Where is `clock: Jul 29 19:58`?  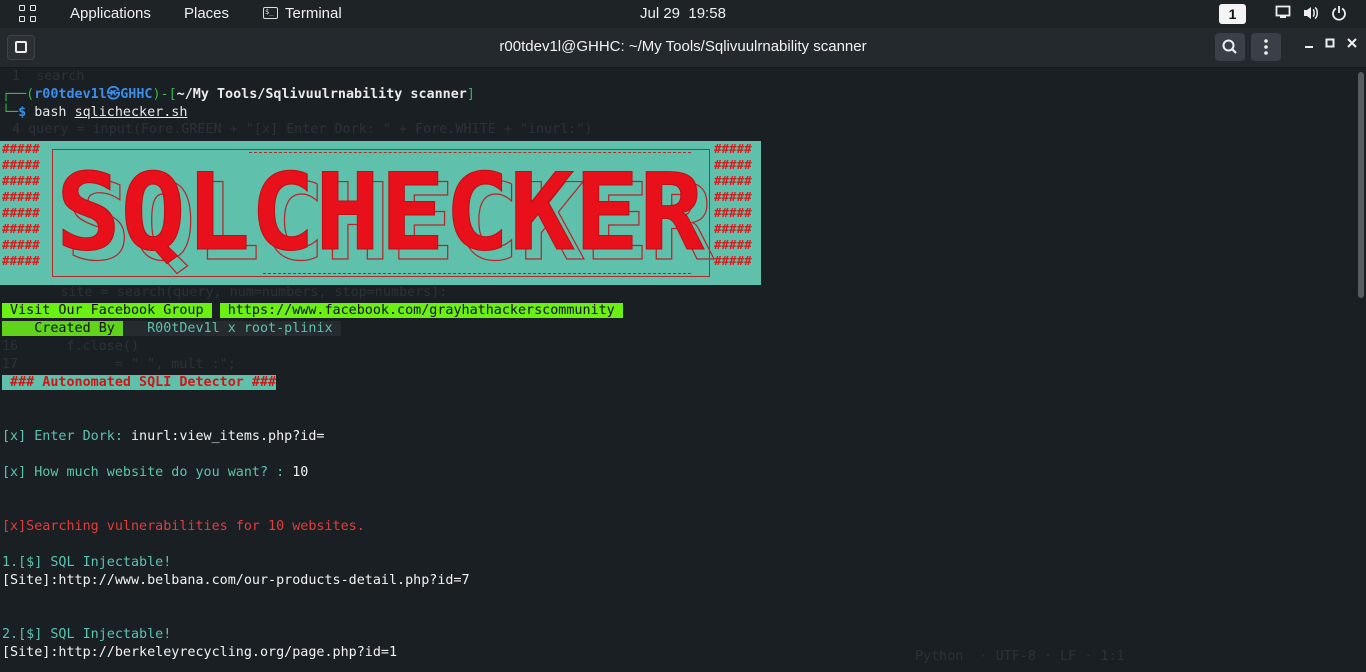
clock: Jul 29 19:58 is located at coordinates (683, 13).